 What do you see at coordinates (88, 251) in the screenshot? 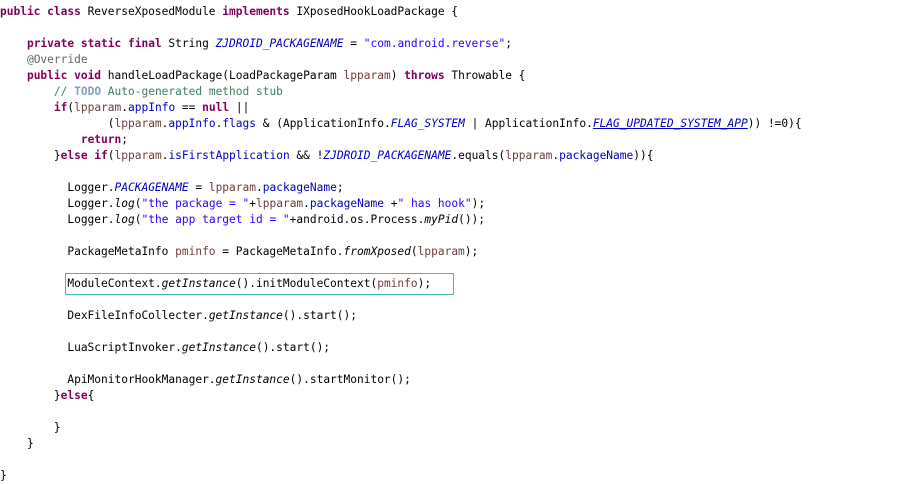
I see `code-token: PackageMetaInfo` at bounding box center [88, 251].